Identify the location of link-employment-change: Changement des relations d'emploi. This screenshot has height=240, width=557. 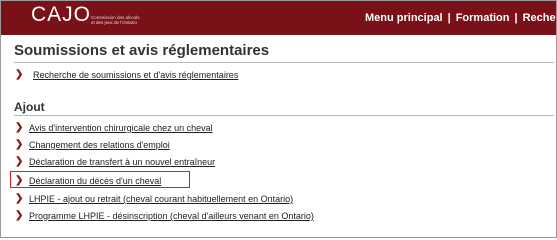
(99, 145).